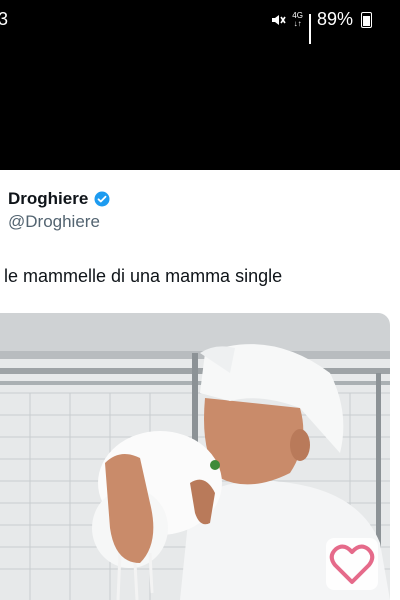  What do you see at coordinates (102, 199) in the screenshot?
I see `verified-badge-icon` at bounding box center [102, 199].